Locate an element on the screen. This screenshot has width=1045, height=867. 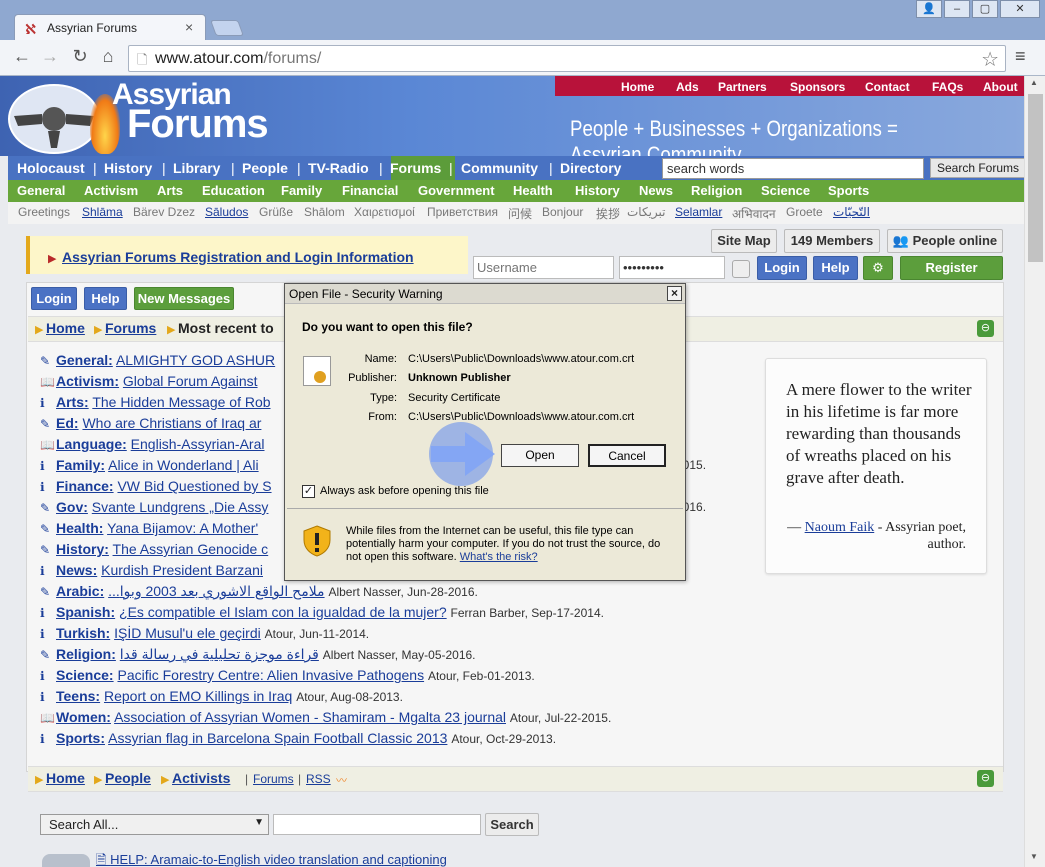
tab-close-icon: × is located at coordinates (189, 27).